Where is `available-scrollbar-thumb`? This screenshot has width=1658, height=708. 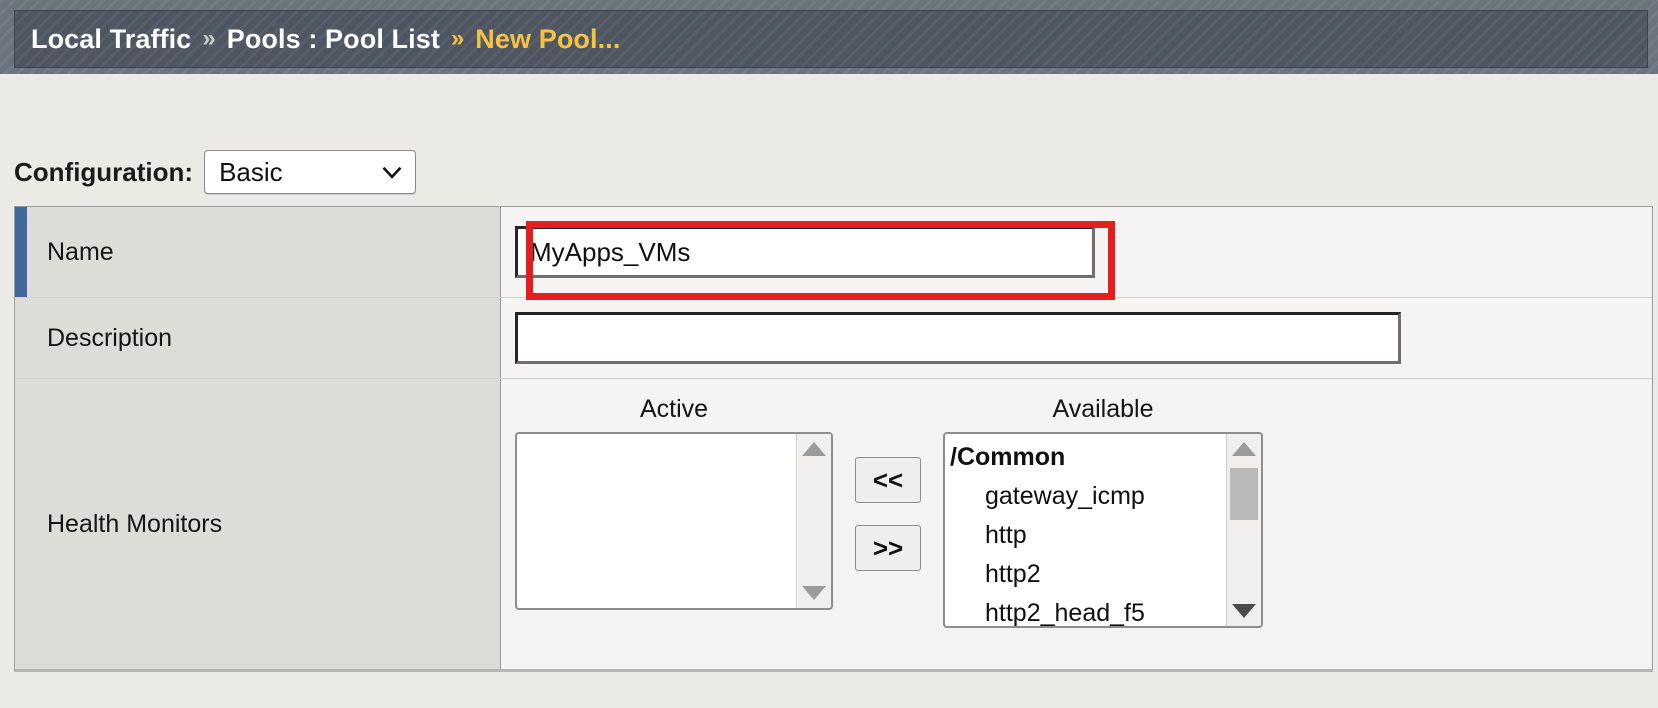
available-scrollbar-thumb is located at coordinates (1244, 494).